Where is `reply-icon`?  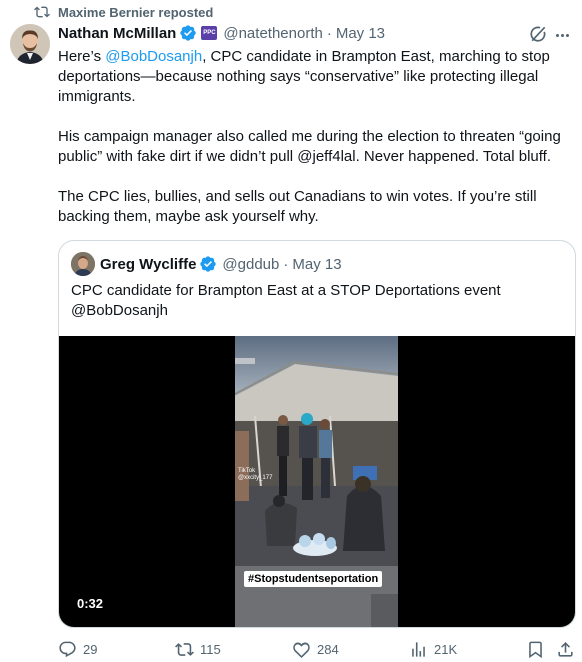
reply-icon is located at coordinates (67, 649).